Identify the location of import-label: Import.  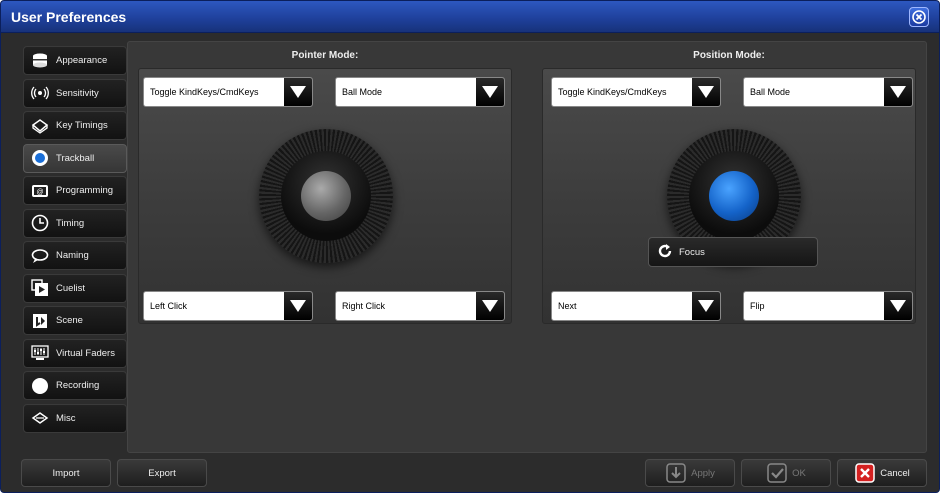
(66, 473).